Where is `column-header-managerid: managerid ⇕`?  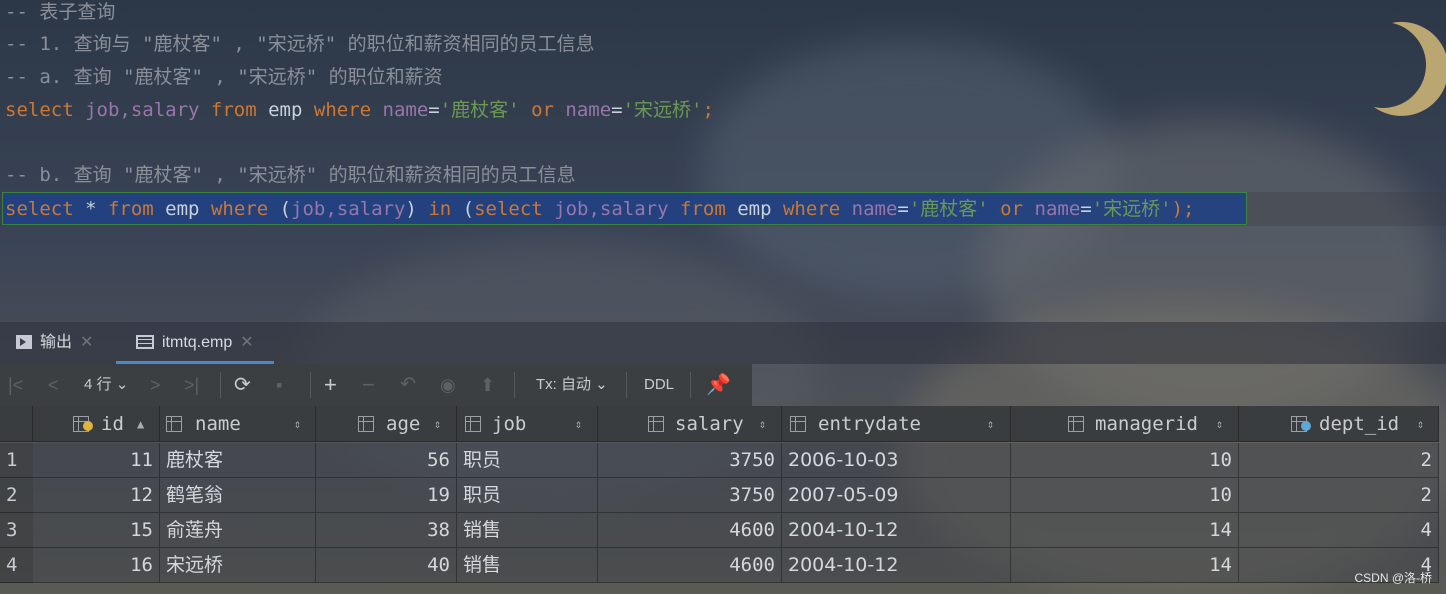
column-header-managerid: managerid ⇕ is located at coordinates (1125, 424).